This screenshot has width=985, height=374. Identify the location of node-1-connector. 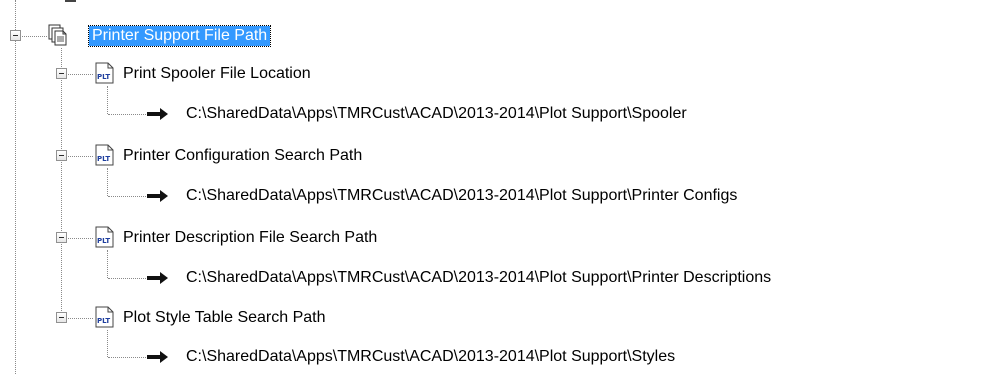
(80, 74).